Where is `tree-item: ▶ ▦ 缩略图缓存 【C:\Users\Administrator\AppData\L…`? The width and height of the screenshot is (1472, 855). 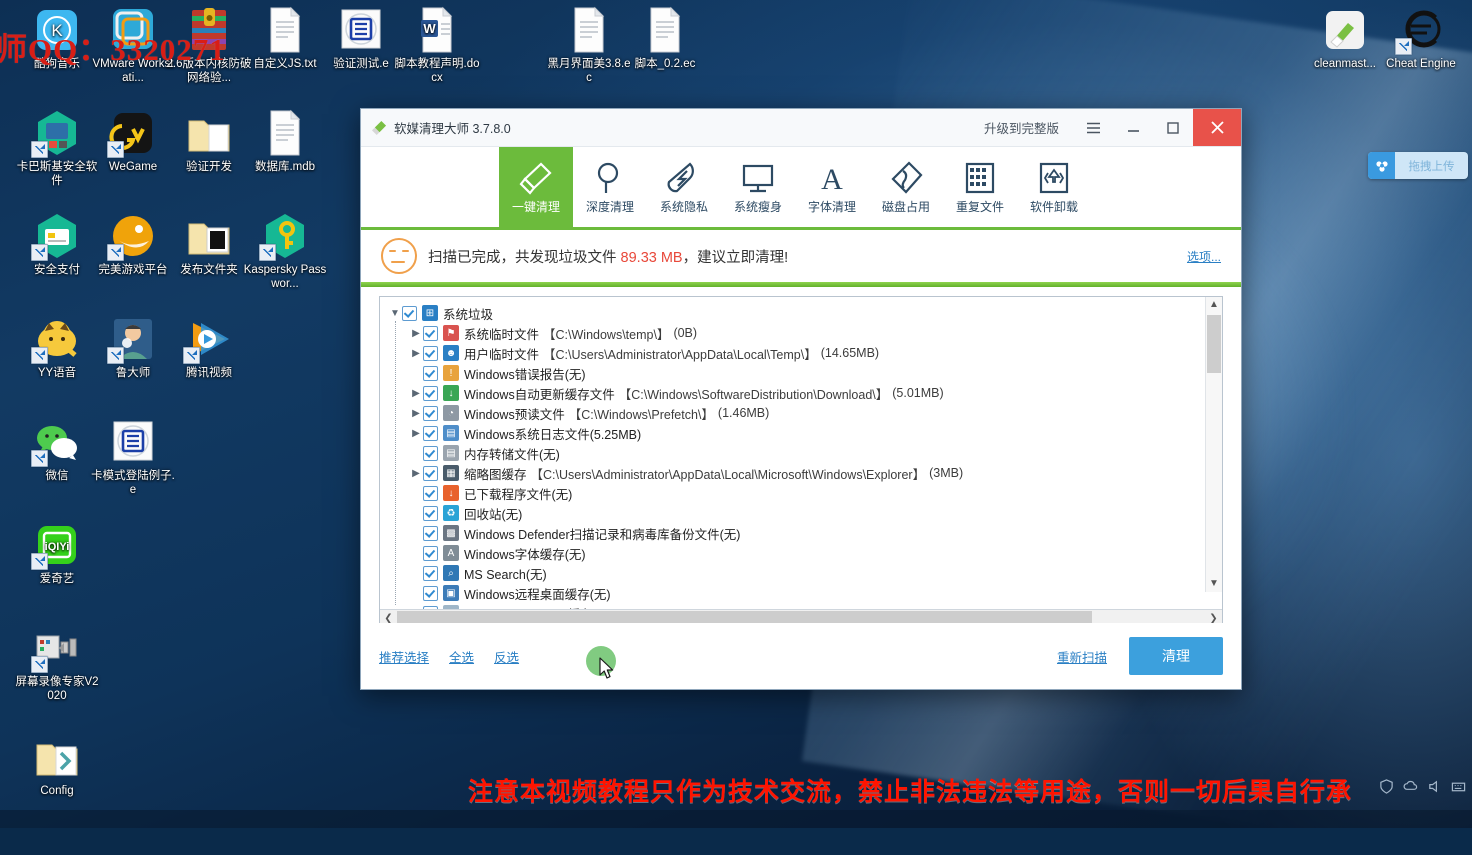
tree-item: ▶ ▦ 缩略图缓存 【C:\Users\Administrator\AppData\L… is located at coordinates (805, 473).